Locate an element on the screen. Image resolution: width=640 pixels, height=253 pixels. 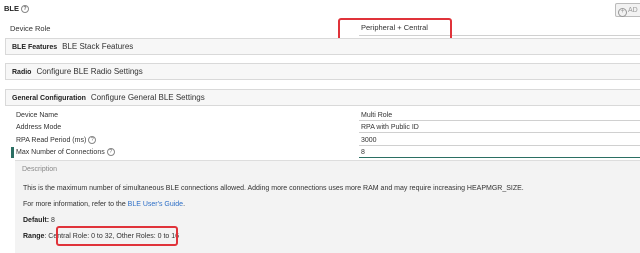
add-icon: + is located at coordinates (622, 12).